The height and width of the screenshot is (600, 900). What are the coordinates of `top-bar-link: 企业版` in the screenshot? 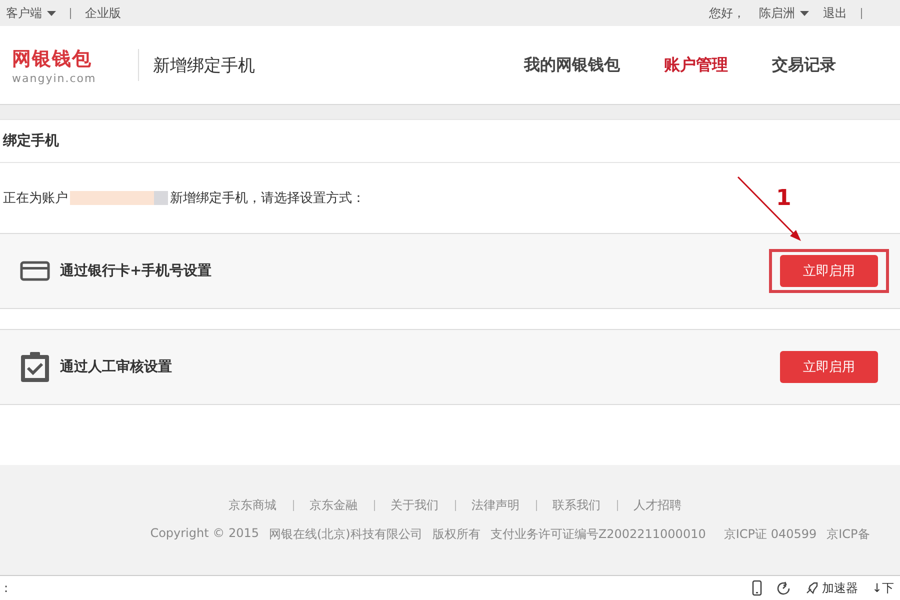 It's located at (103, 13).